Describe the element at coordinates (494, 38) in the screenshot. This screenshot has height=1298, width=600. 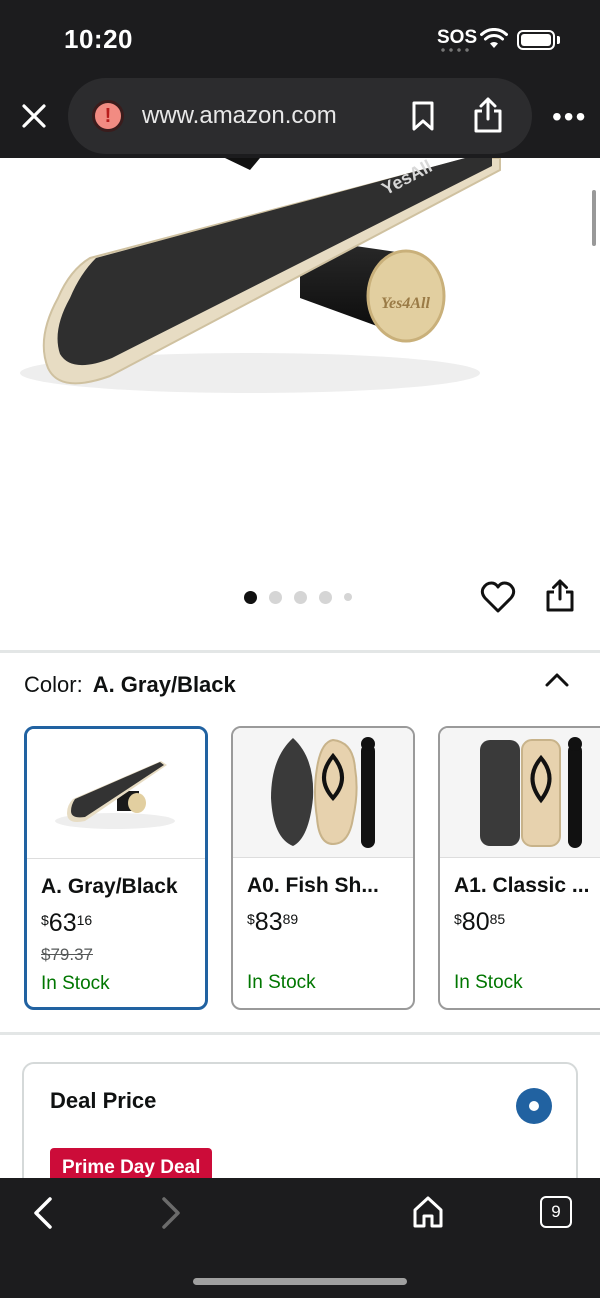
I see `wifi-icon` at that location.